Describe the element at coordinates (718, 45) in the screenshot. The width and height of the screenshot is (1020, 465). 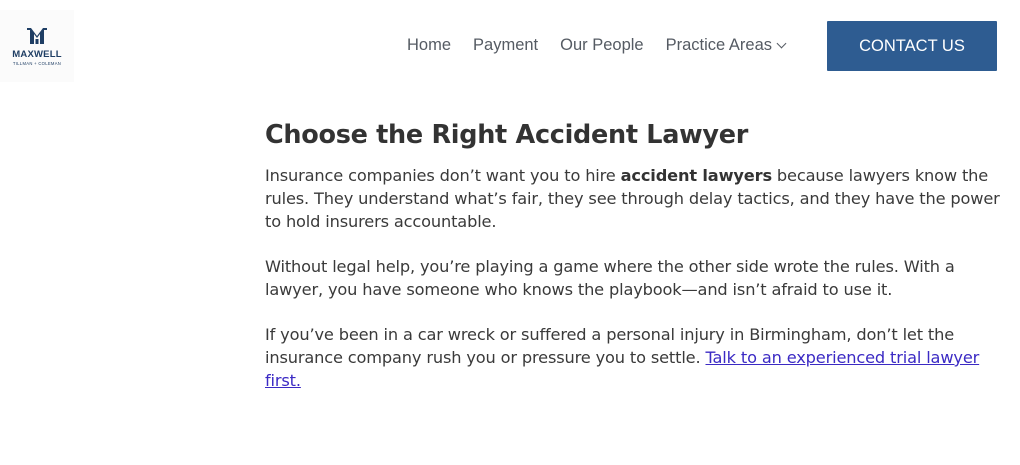
I see `nav-item-label: Practice Areas` at that location.